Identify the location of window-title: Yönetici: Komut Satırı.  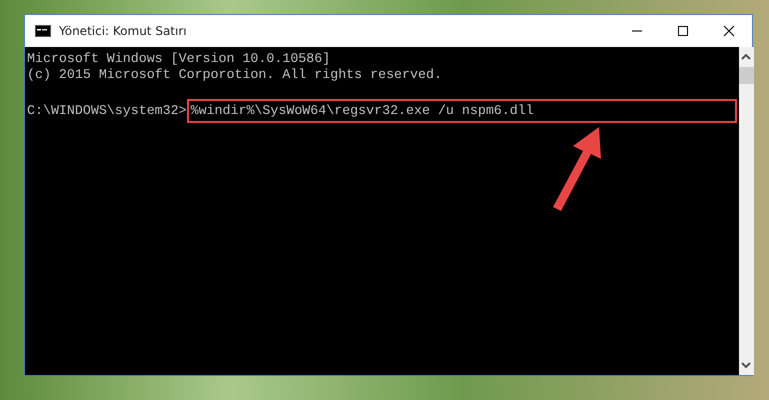
(123, 31).